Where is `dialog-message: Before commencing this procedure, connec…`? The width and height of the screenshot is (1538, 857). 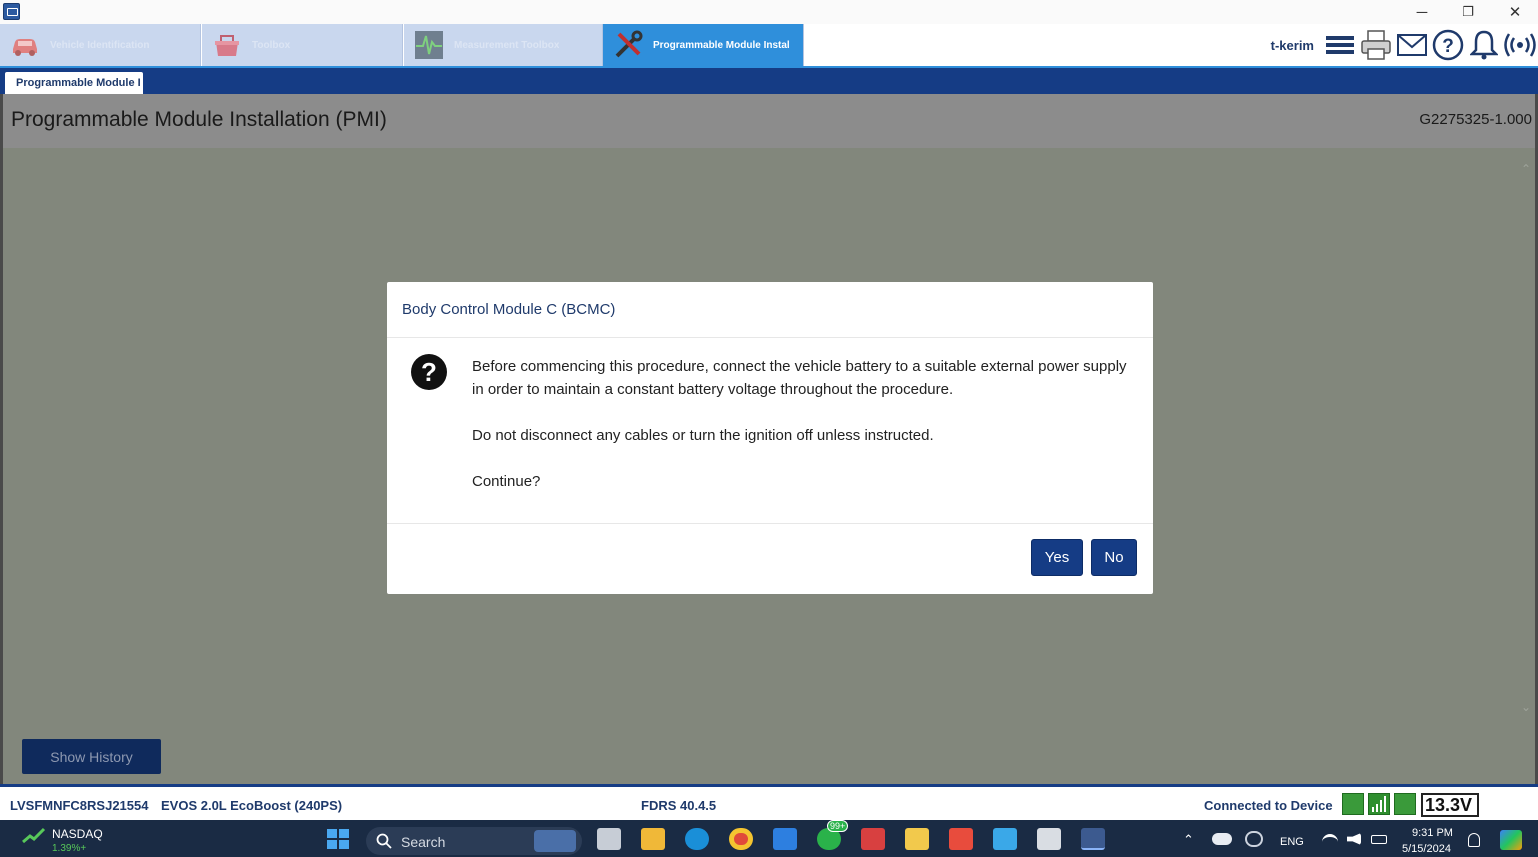
dialog-message: Before commencing this procedure, connec… is located at coordinates (802, 435).